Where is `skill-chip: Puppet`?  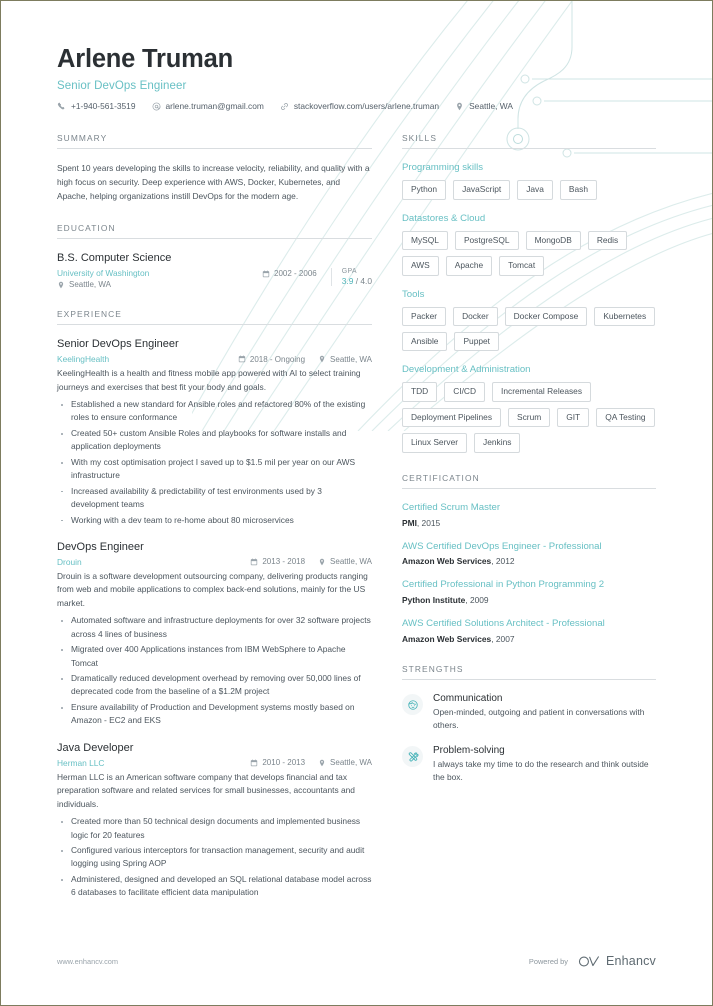
skill-chip: Puppet is located at coordinates (477, 341).